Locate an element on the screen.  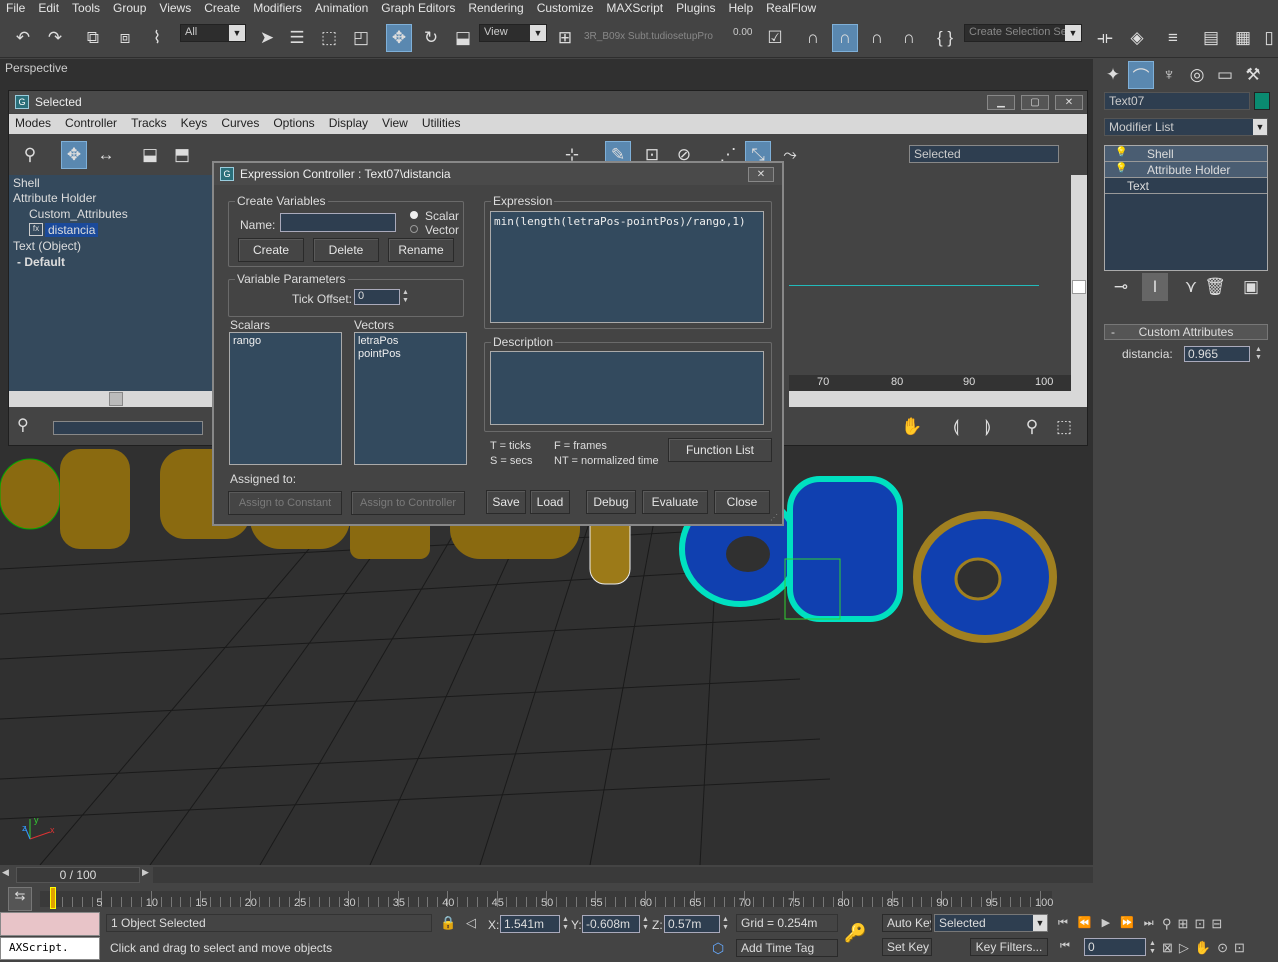
redo-icon: ↷ is located at coordinates (55, 38).